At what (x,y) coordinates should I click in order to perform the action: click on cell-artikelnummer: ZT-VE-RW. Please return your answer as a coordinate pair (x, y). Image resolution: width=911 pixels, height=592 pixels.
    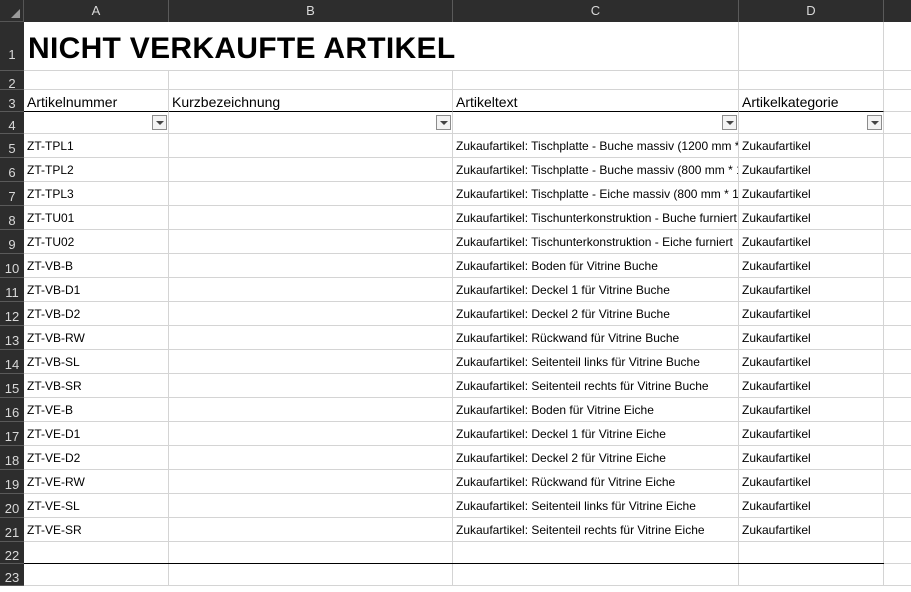
    Looking at the image, I should click on (96, 482).